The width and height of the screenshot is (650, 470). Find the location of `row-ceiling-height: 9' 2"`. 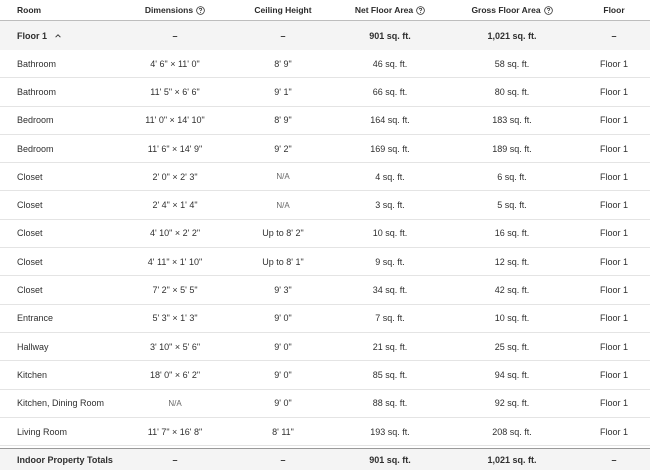

row-ceiling-height: 9' 2" is located at coordinates (283, 148).